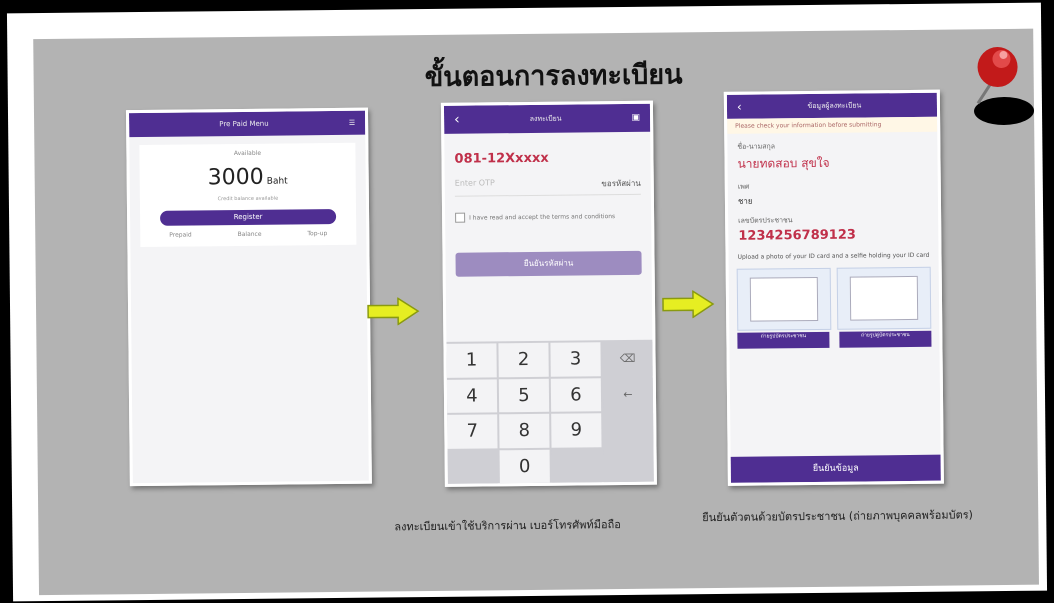 Image resolution: width=1054 pixels, height=603 pixels. I want to click on request-otp-link: ขอรหัสผ่าน, so click(621, 183).